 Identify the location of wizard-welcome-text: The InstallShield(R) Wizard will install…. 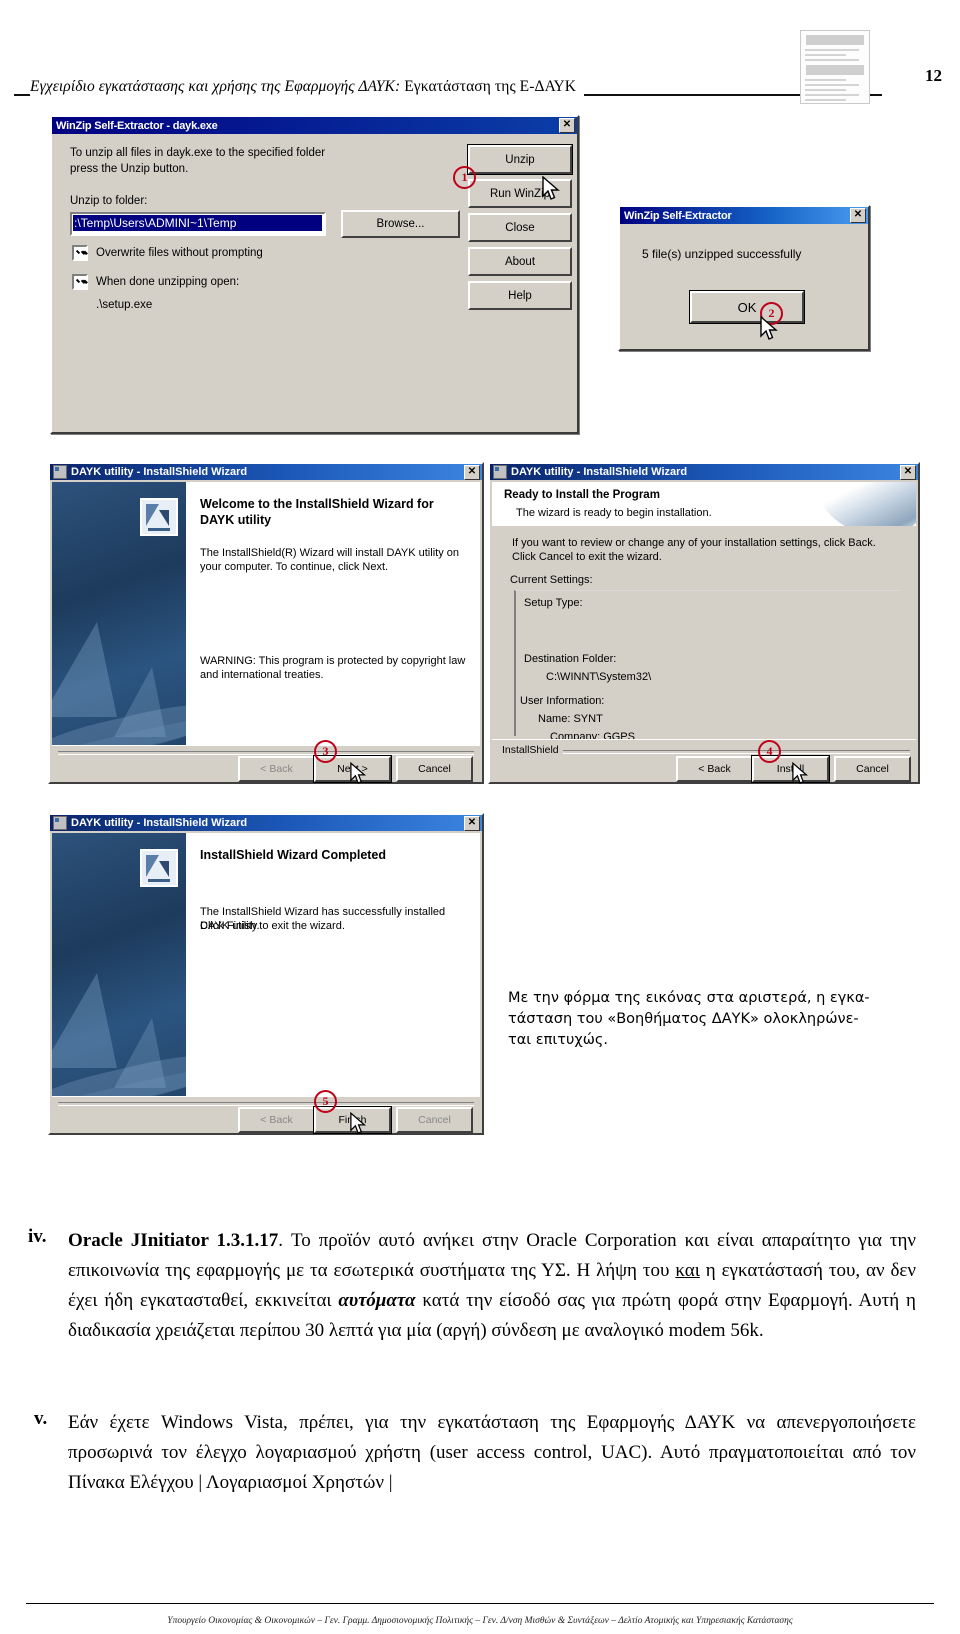
(329, 560).